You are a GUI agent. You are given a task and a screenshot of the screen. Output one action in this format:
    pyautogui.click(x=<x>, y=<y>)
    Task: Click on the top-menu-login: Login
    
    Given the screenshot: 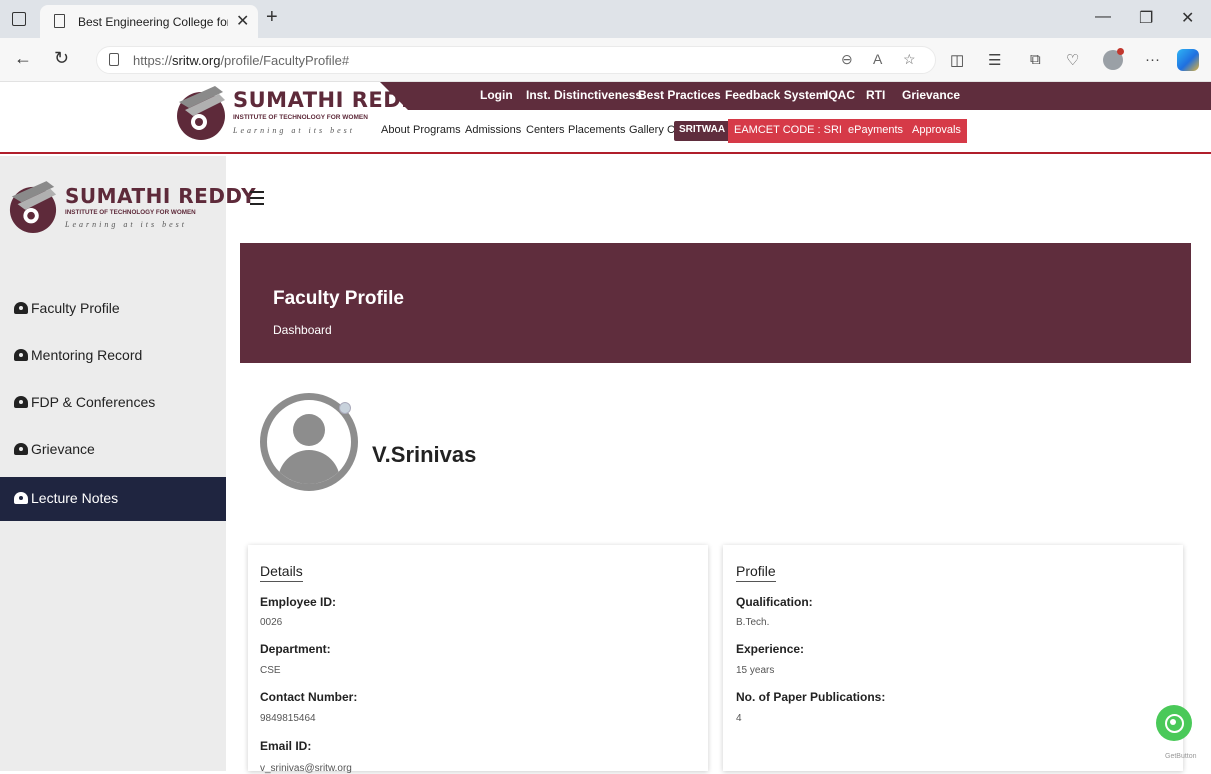 What is the action you would take?
    pyautogui.click(x=496, y=95)
    